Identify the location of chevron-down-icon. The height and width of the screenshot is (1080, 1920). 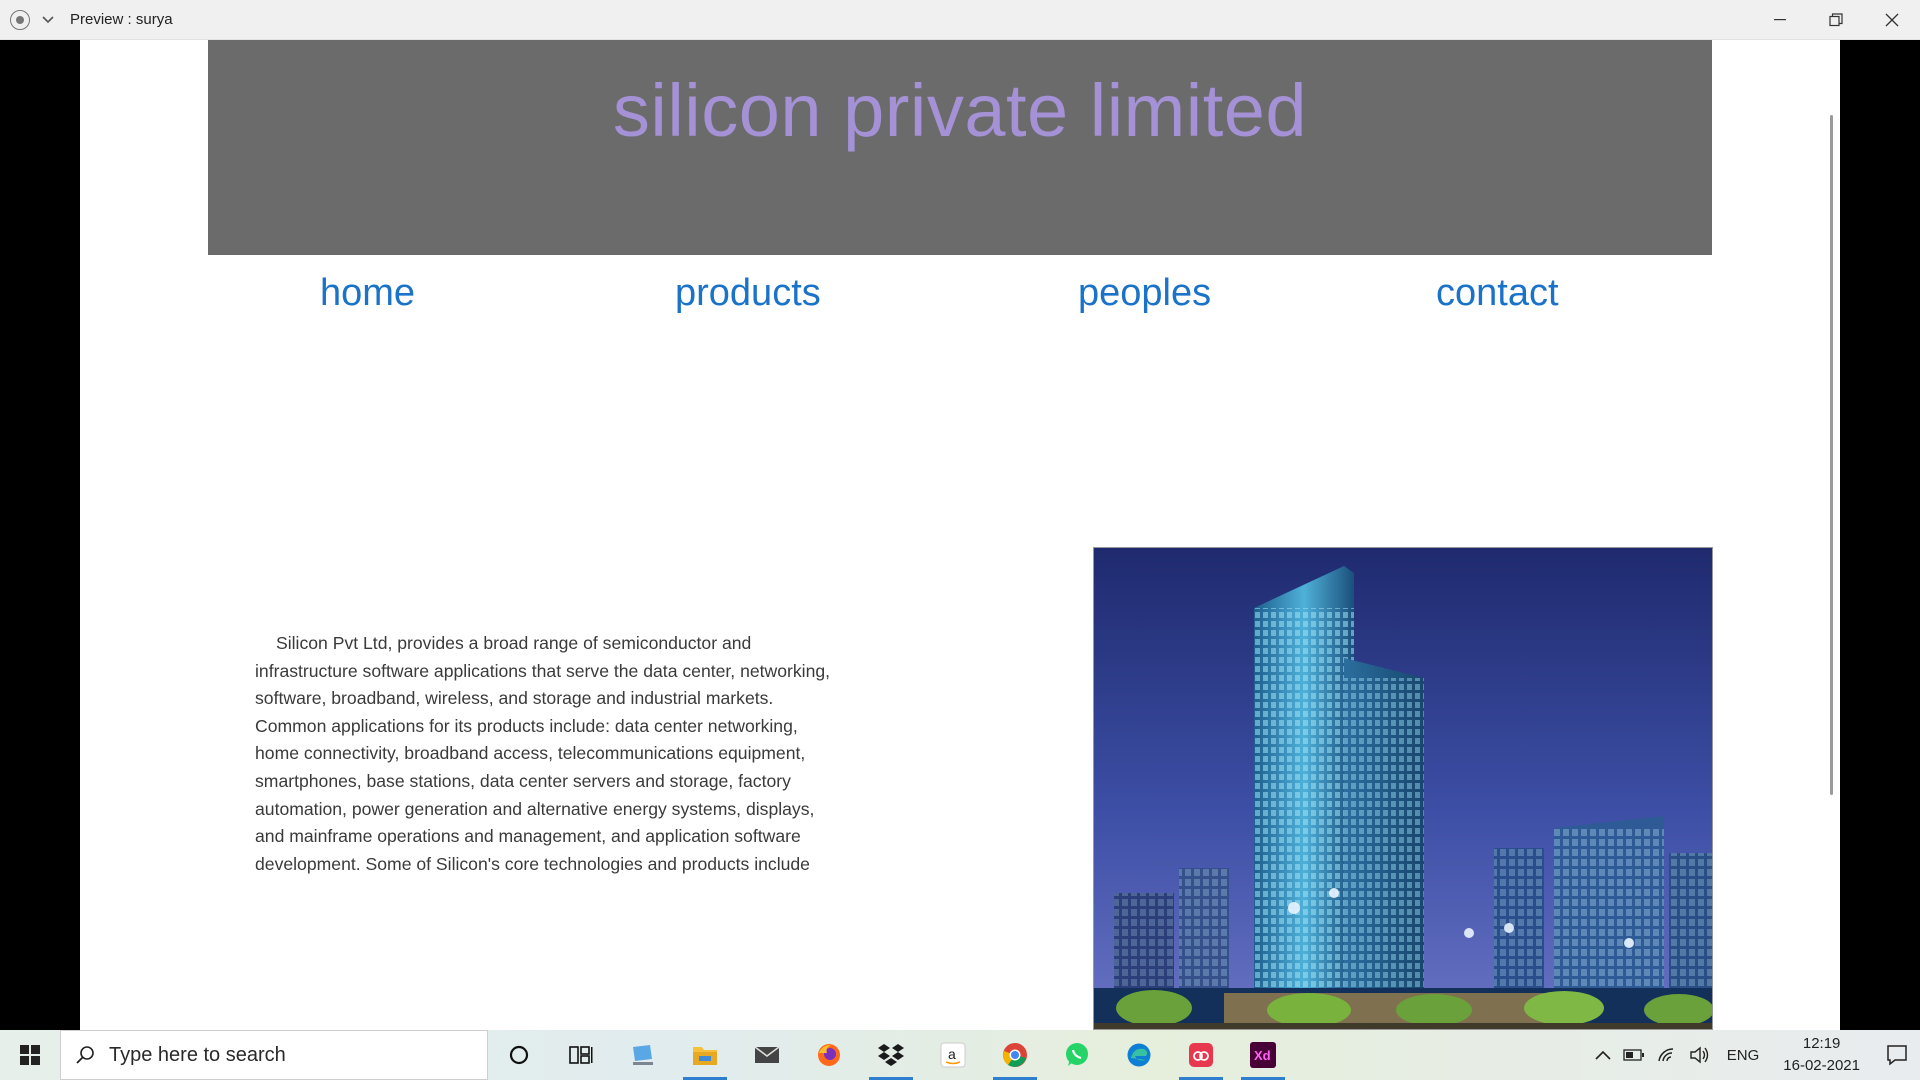
(48, 20).